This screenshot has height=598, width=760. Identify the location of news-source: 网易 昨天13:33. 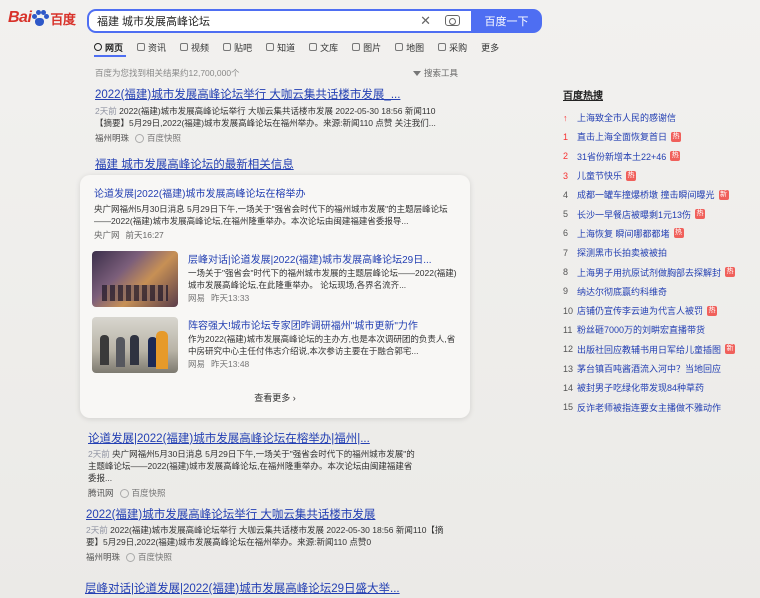
(325, 298).